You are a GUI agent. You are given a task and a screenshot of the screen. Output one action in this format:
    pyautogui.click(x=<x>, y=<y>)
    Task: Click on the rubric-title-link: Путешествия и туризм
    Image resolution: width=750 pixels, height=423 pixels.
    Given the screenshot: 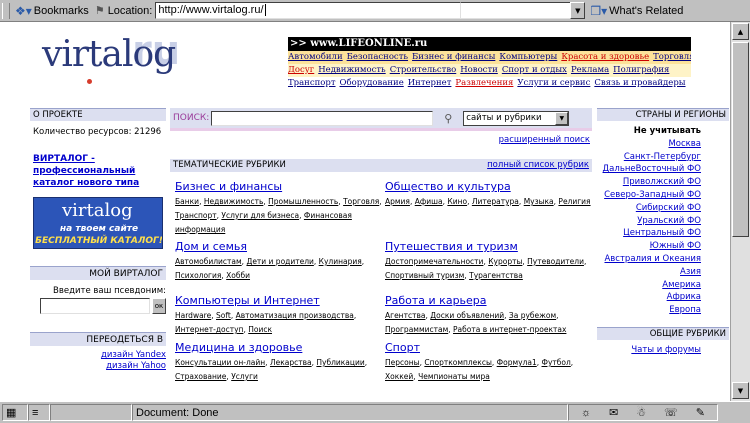 What is the action you would take?
    pyautogui.click(x=491, y=246)
    